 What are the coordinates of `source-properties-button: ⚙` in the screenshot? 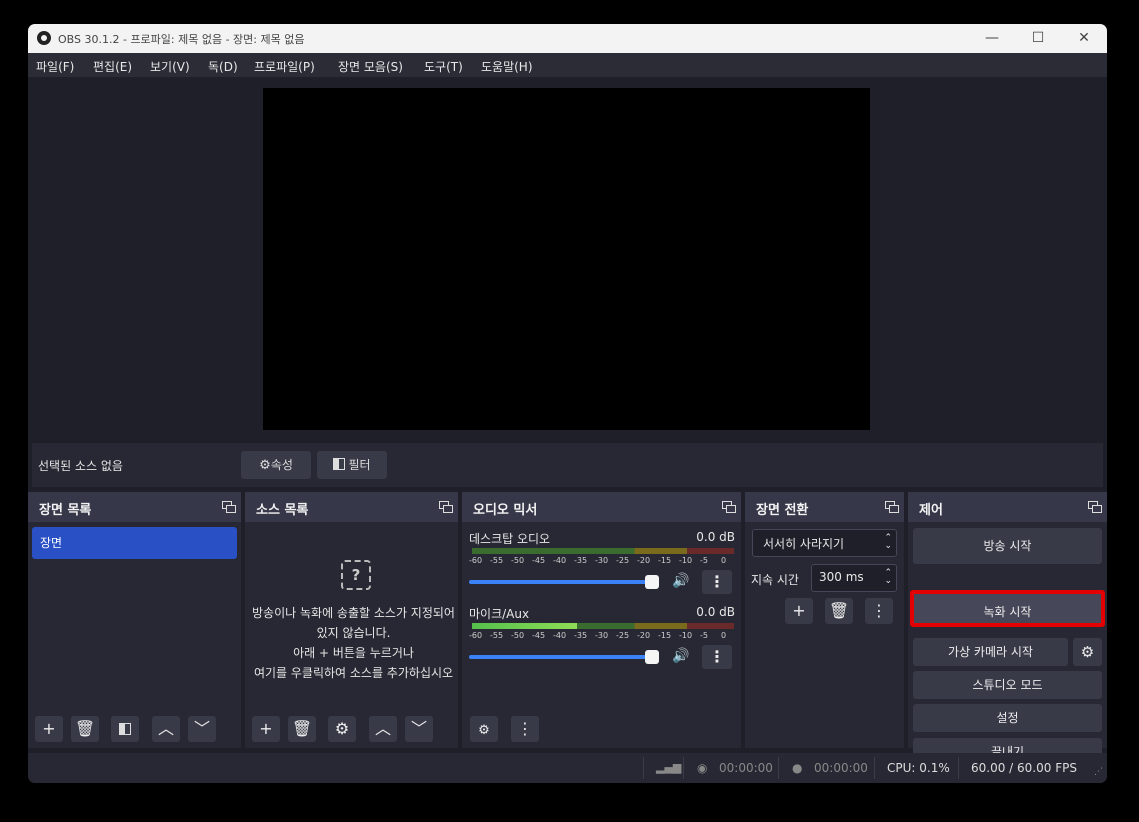 It's located at (342, 729).